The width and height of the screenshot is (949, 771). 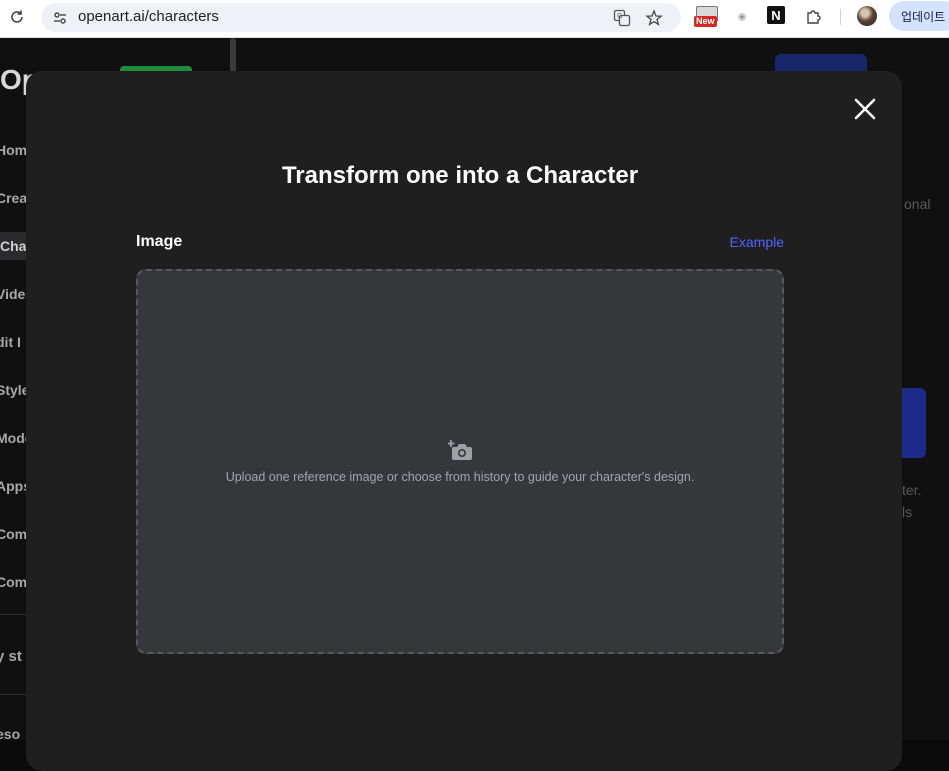 I want to click on extension-icon, so click(x=742, y=17).